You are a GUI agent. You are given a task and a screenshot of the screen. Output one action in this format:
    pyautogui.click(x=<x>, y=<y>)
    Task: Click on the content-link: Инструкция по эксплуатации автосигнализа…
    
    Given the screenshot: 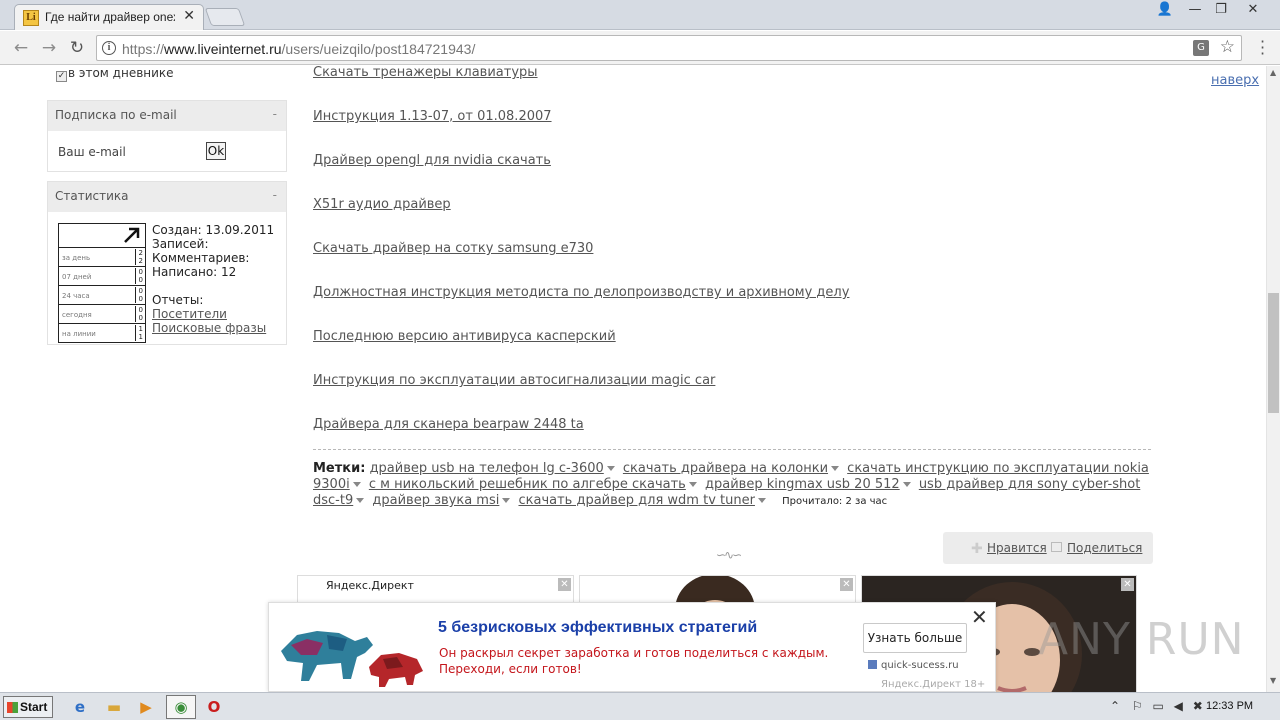 What is the action you would take?
    pyautogui.click(x=514, y=380)
    